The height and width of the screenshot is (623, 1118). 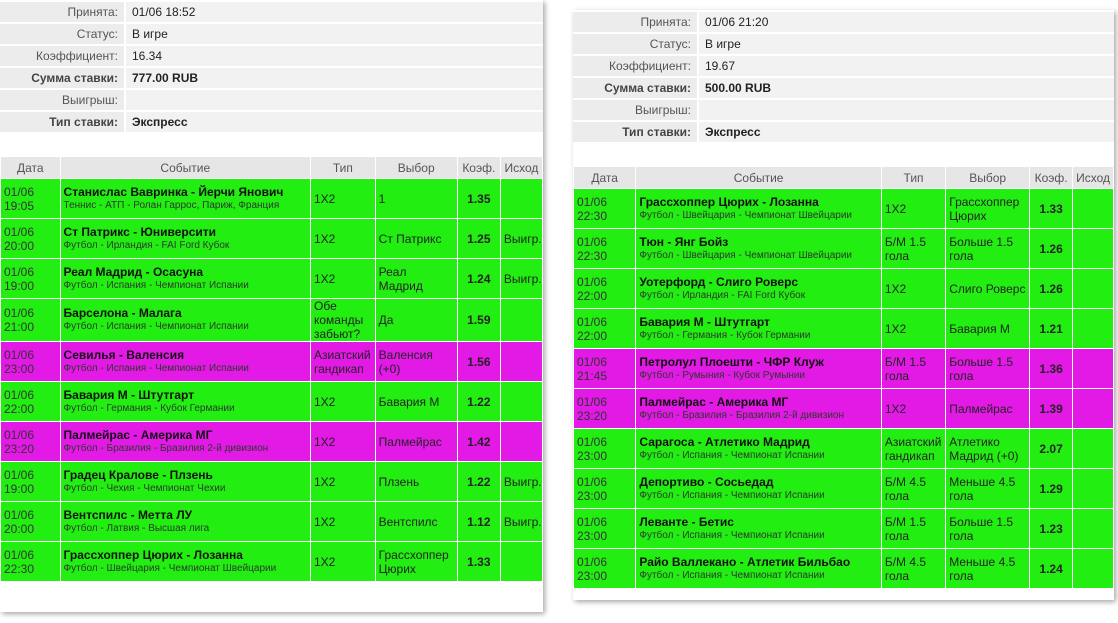 What do you see at coordinates (478, 320) in the screenshot?
I see `bet-odd: 1.59` at bounding box center [478, 320].